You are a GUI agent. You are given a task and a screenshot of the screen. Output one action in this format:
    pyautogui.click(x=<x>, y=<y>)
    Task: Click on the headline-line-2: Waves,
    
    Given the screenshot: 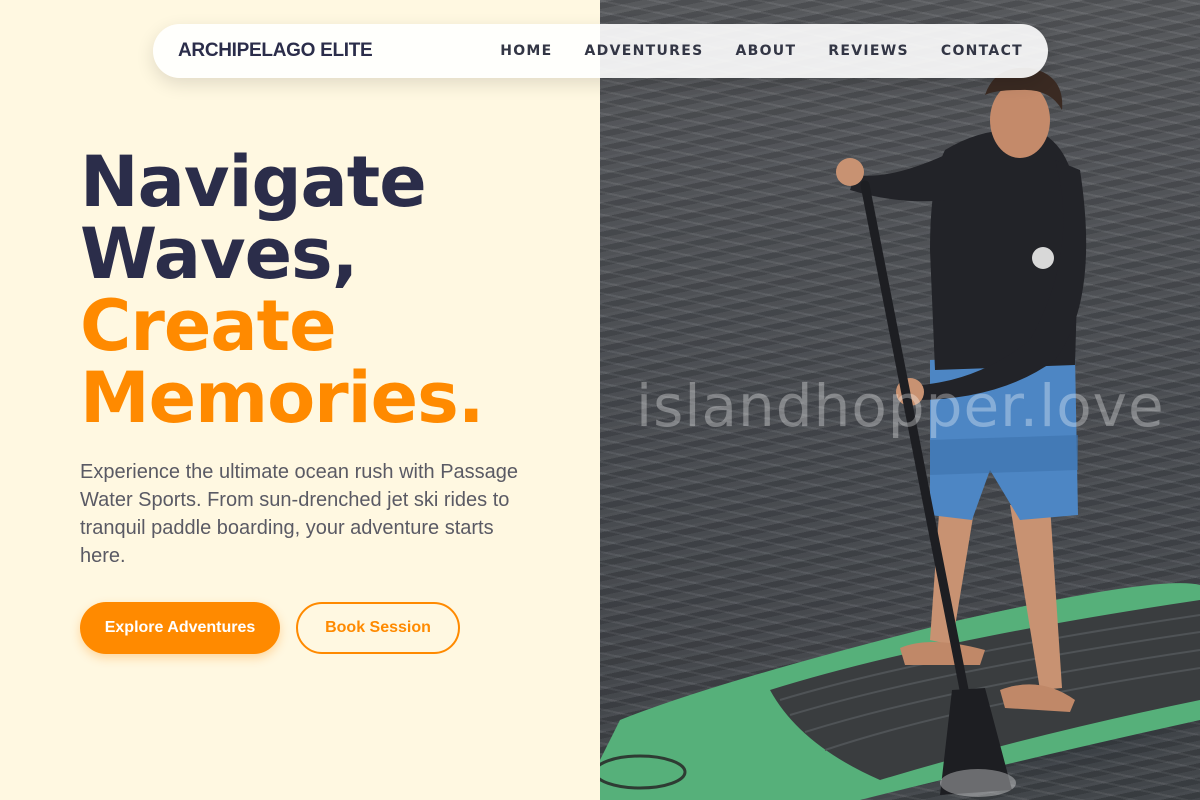 What is the action you would take?
    pyautogui.click(x=219, y=254)
    